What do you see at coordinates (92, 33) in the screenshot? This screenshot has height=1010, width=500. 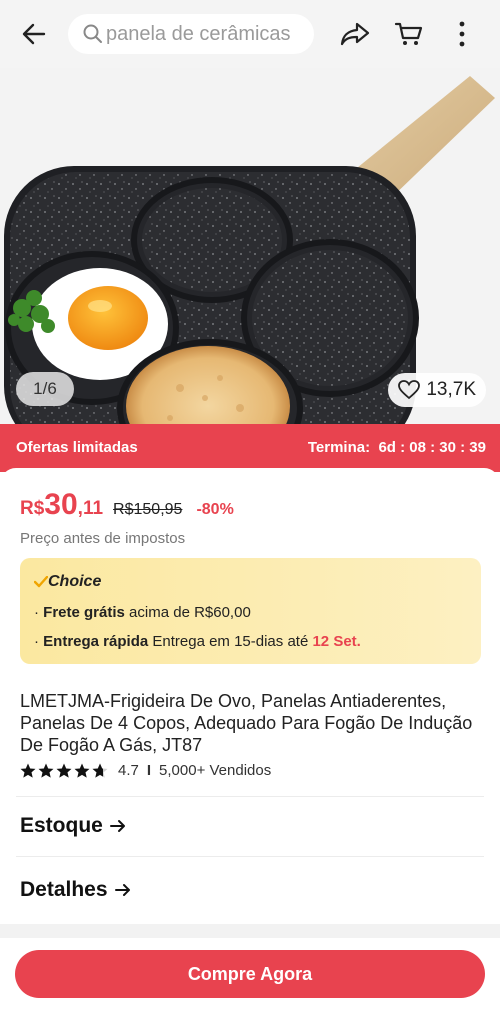 I see `search-icon` at bounding box center [92, 33].